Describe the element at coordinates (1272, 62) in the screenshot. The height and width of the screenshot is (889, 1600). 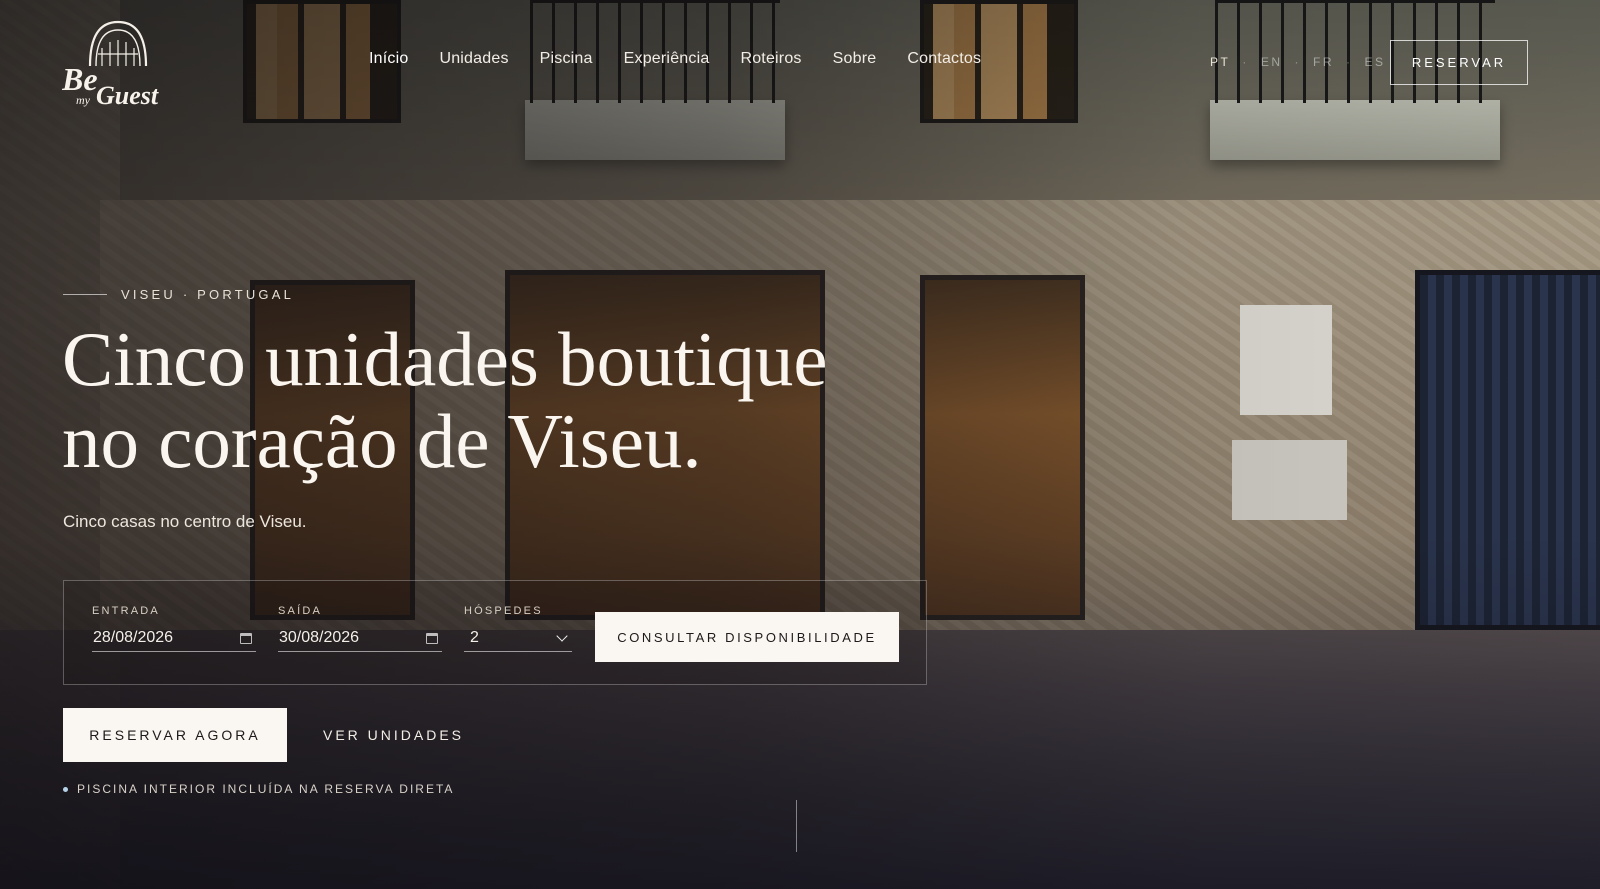
I see `lang-en: EN` at that location.